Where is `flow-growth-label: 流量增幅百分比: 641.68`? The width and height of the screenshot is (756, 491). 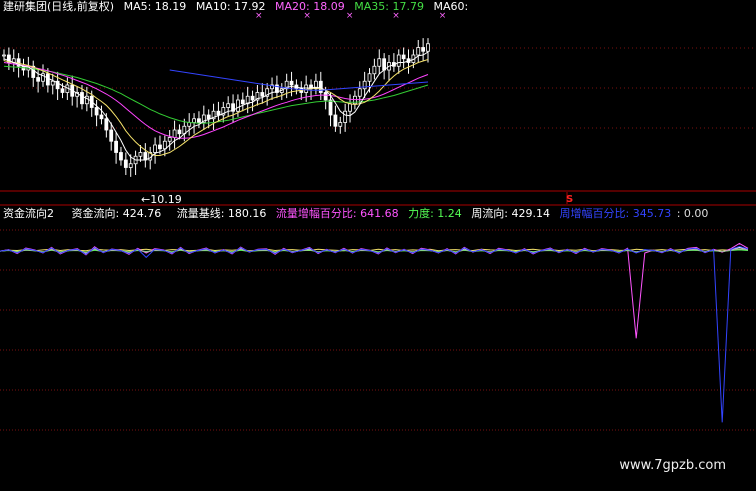
flow-growth-label: 流量增幅百分比: 641.68 is located at coordinates (337, 213).